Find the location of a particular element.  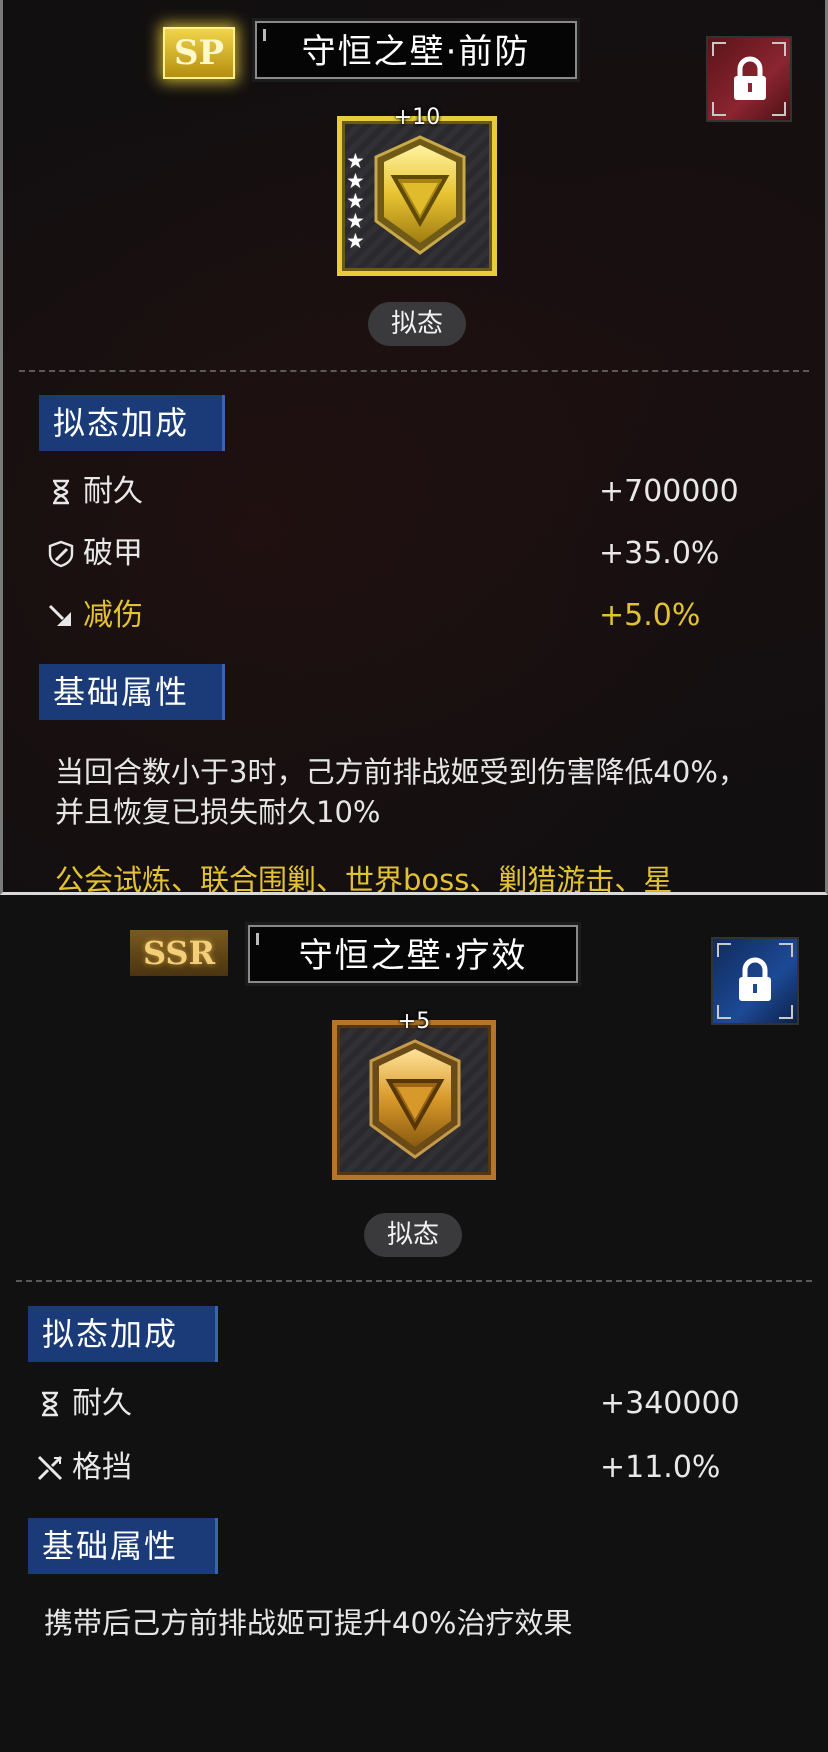

rarity-badge-sp: SP is located at coordinates (199, 53).